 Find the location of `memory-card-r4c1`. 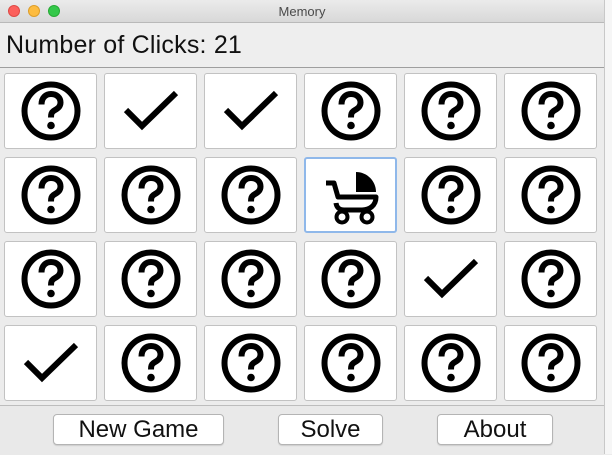

memory-card-r4c1 is located at coordinates (50, 363).